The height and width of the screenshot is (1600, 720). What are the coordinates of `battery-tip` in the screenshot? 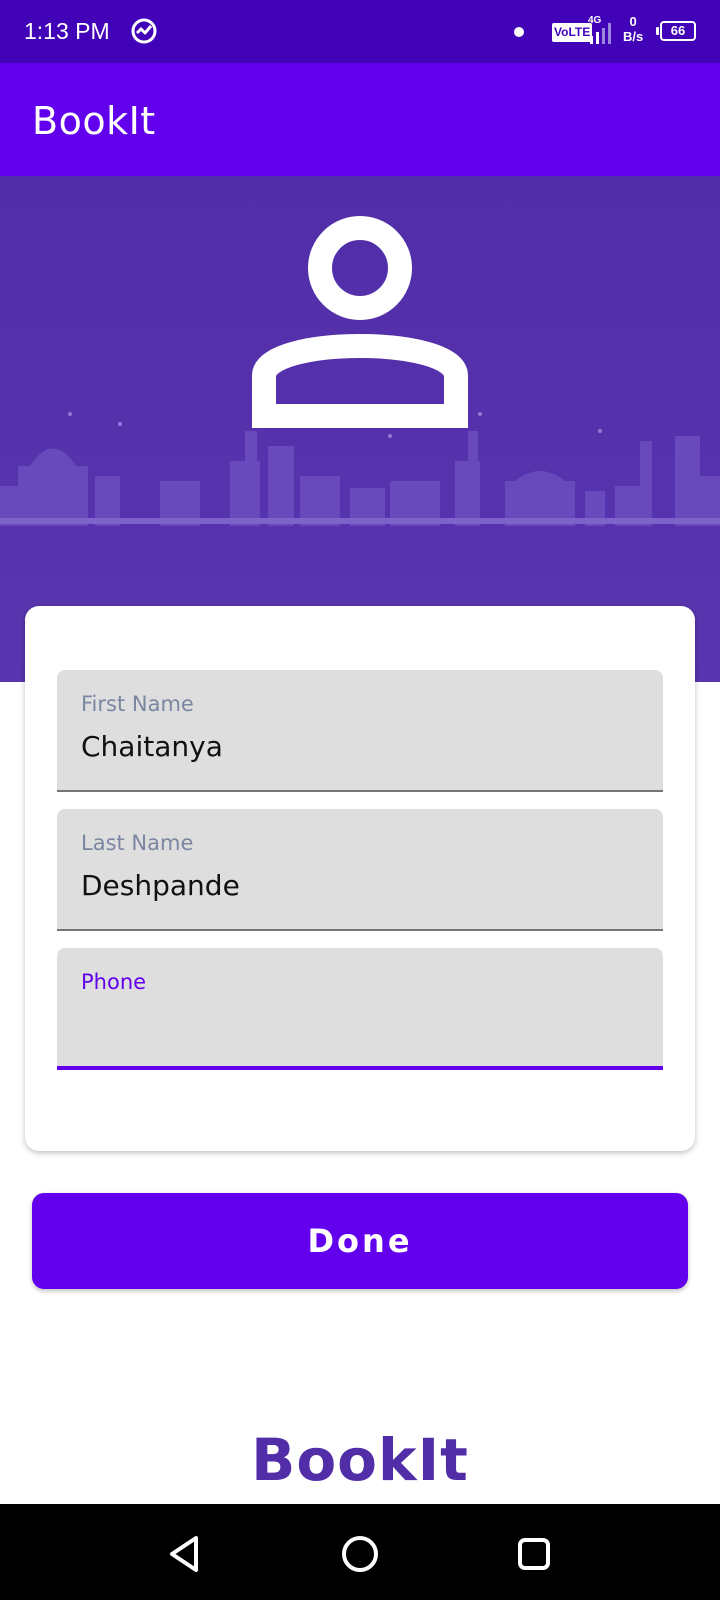 It's located at (657, 31).